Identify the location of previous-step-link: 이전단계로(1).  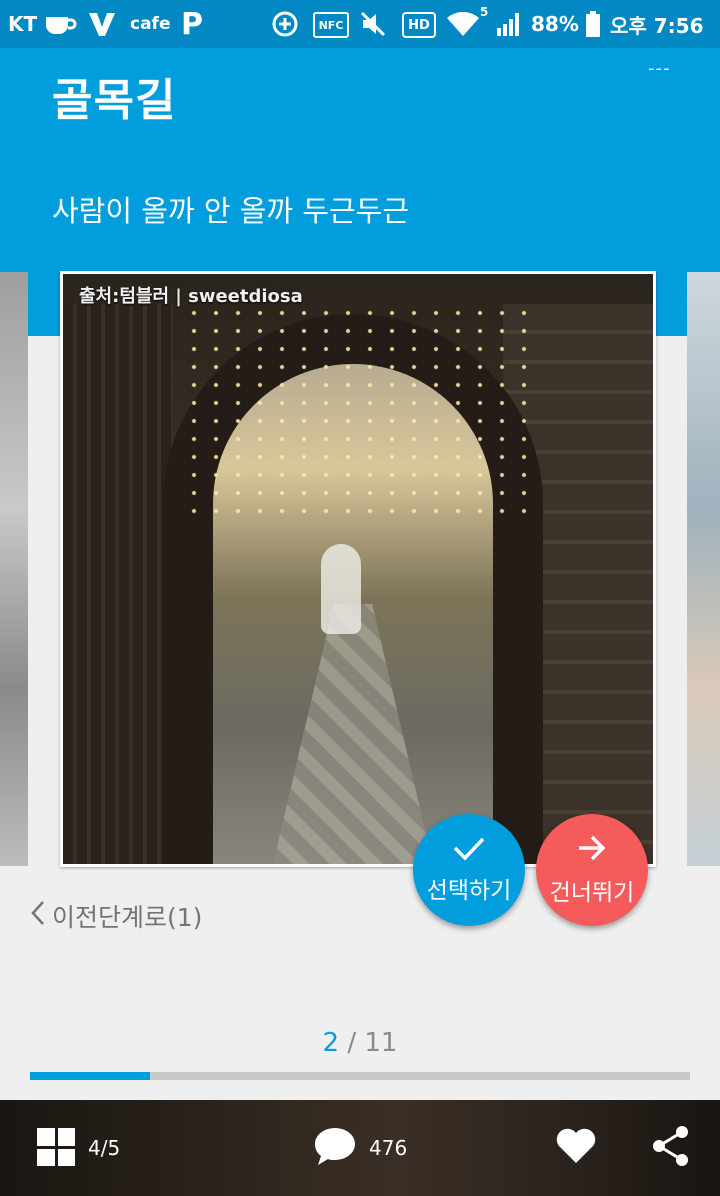
(116, 916).